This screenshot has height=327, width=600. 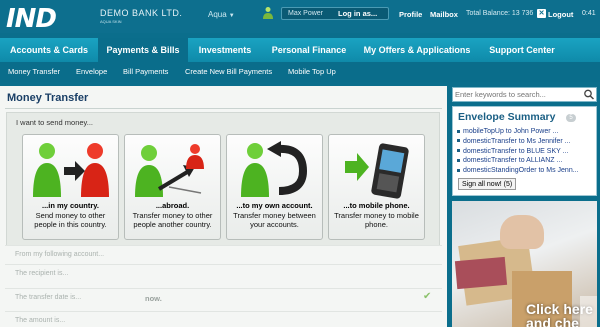 I want to click on option-description: Transfer money between your accounts., so click(x=274, y=220).